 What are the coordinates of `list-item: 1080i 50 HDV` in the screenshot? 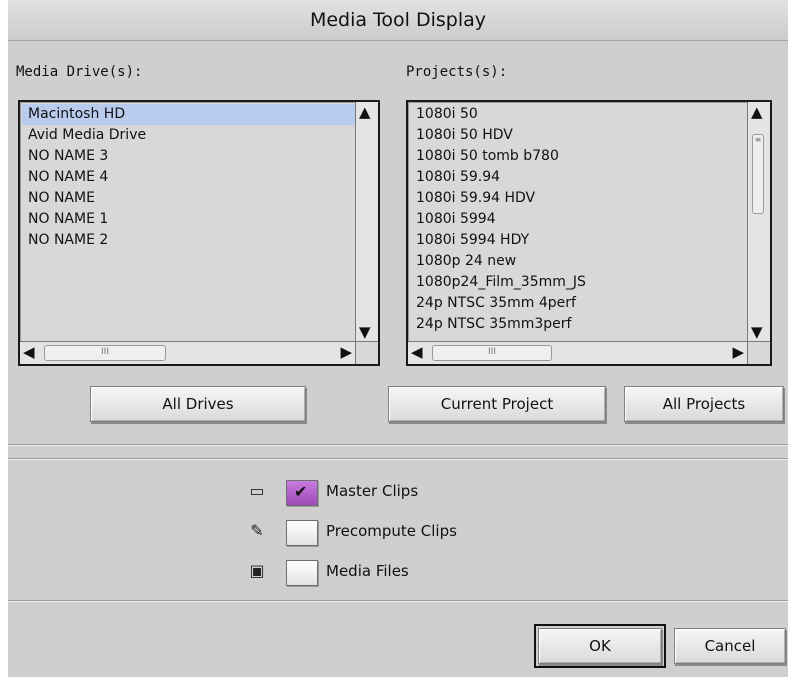 It's located at (579, 135).